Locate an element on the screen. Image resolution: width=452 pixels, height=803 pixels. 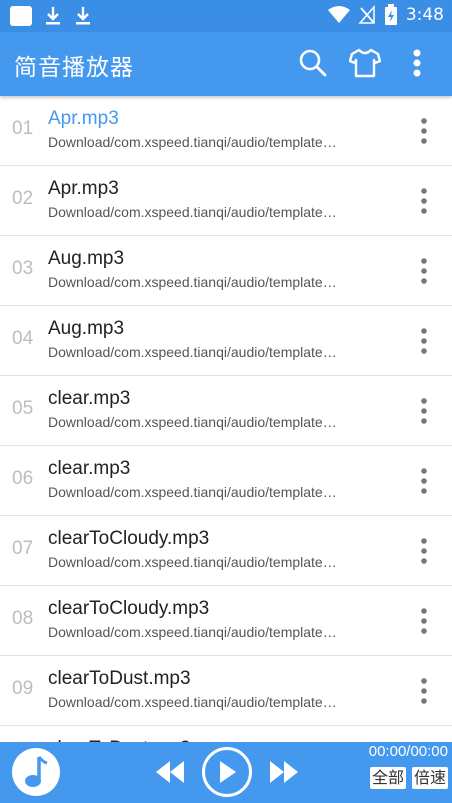
track-name: clearToDust.mp3 is located at coordinates (119, 678).